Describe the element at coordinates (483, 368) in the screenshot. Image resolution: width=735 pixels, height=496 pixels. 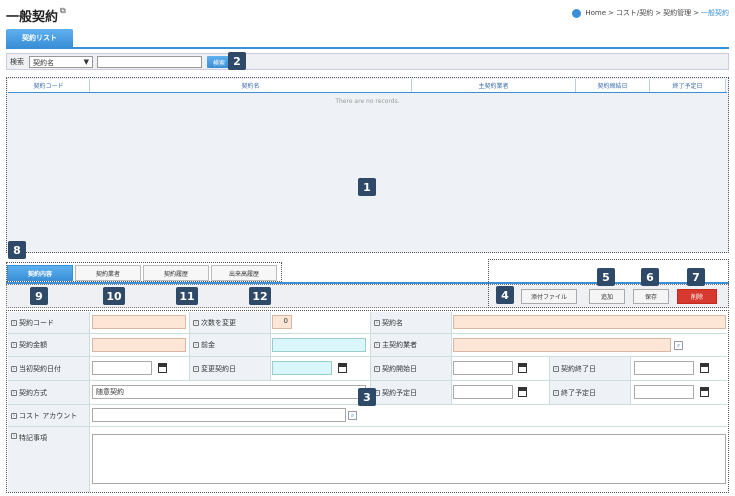
I see `start-date-input` at that location.